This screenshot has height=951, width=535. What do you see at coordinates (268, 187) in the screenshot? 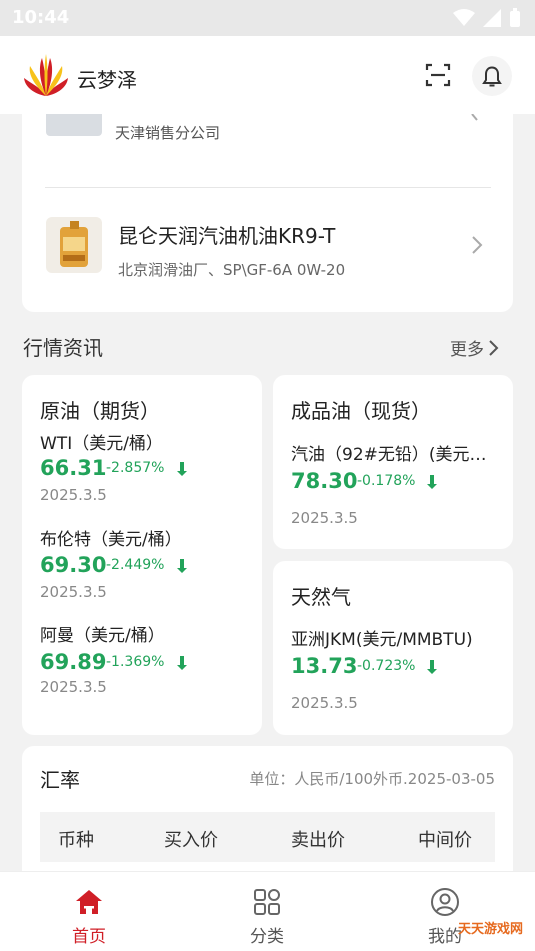
I see `divider` at bounding box center [268, 187].